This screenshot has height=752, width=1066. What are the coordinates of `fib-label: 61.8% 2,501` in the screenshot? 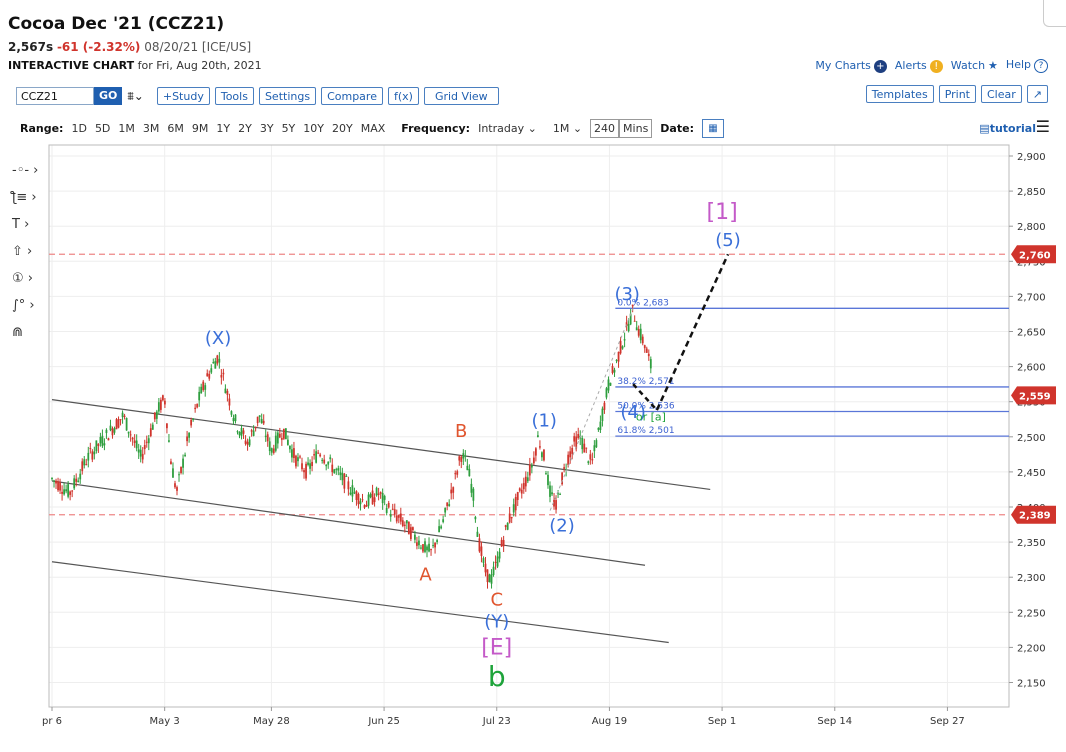 It's located at (645, 431).